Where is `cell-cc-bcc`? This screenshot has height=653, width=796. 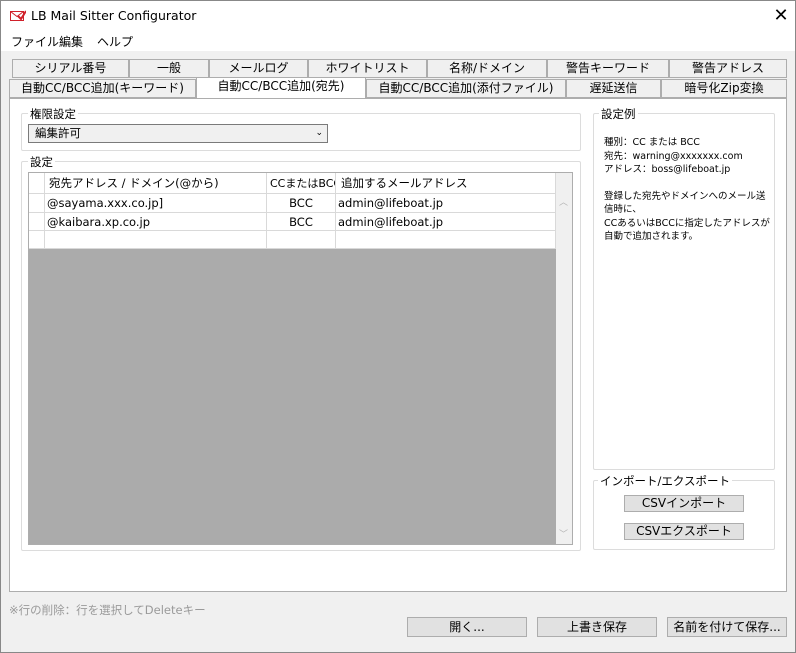 cell-cc-bcc is located at coordinates (301, 240).